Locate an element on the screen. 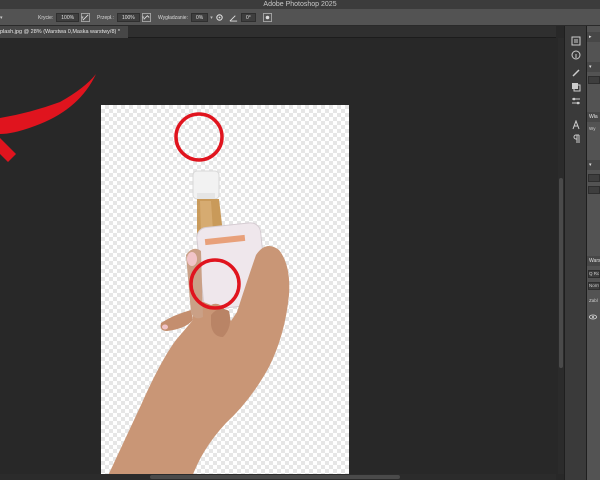 This screenshot has height=480, width=600. layers-panel-header: Warst is located at coordinates (593, 261).